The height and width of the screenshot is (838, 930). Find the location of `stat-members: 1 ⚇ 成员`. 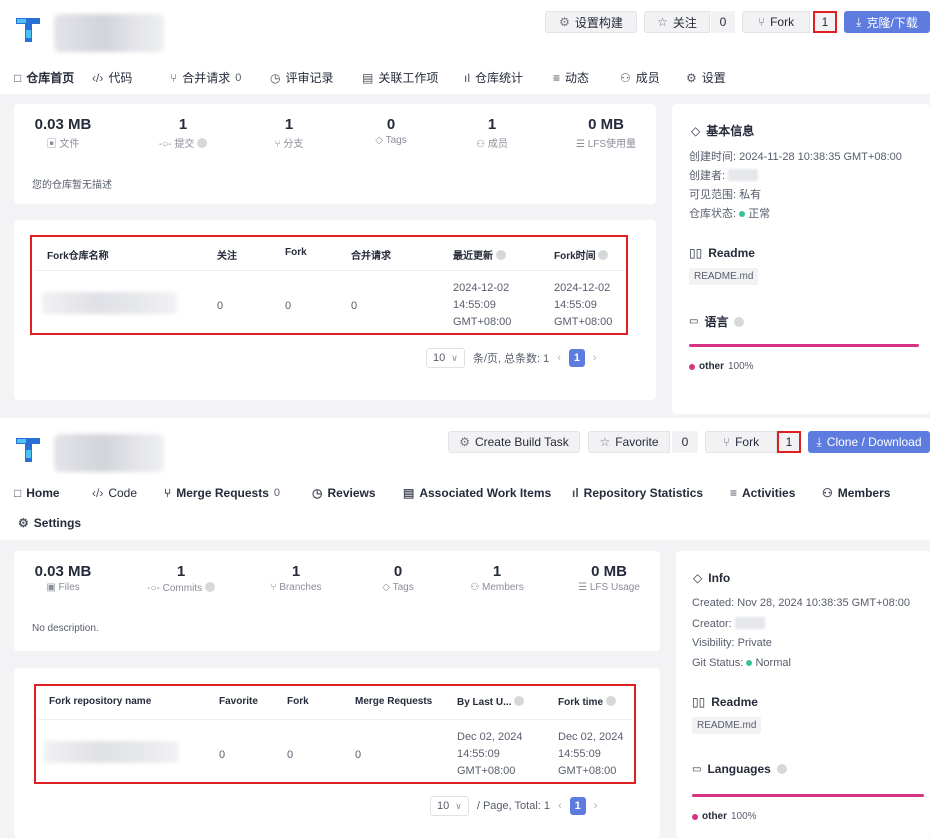

stat-members: 1 ⚇ 成员 is located at coordinates (492, 133).